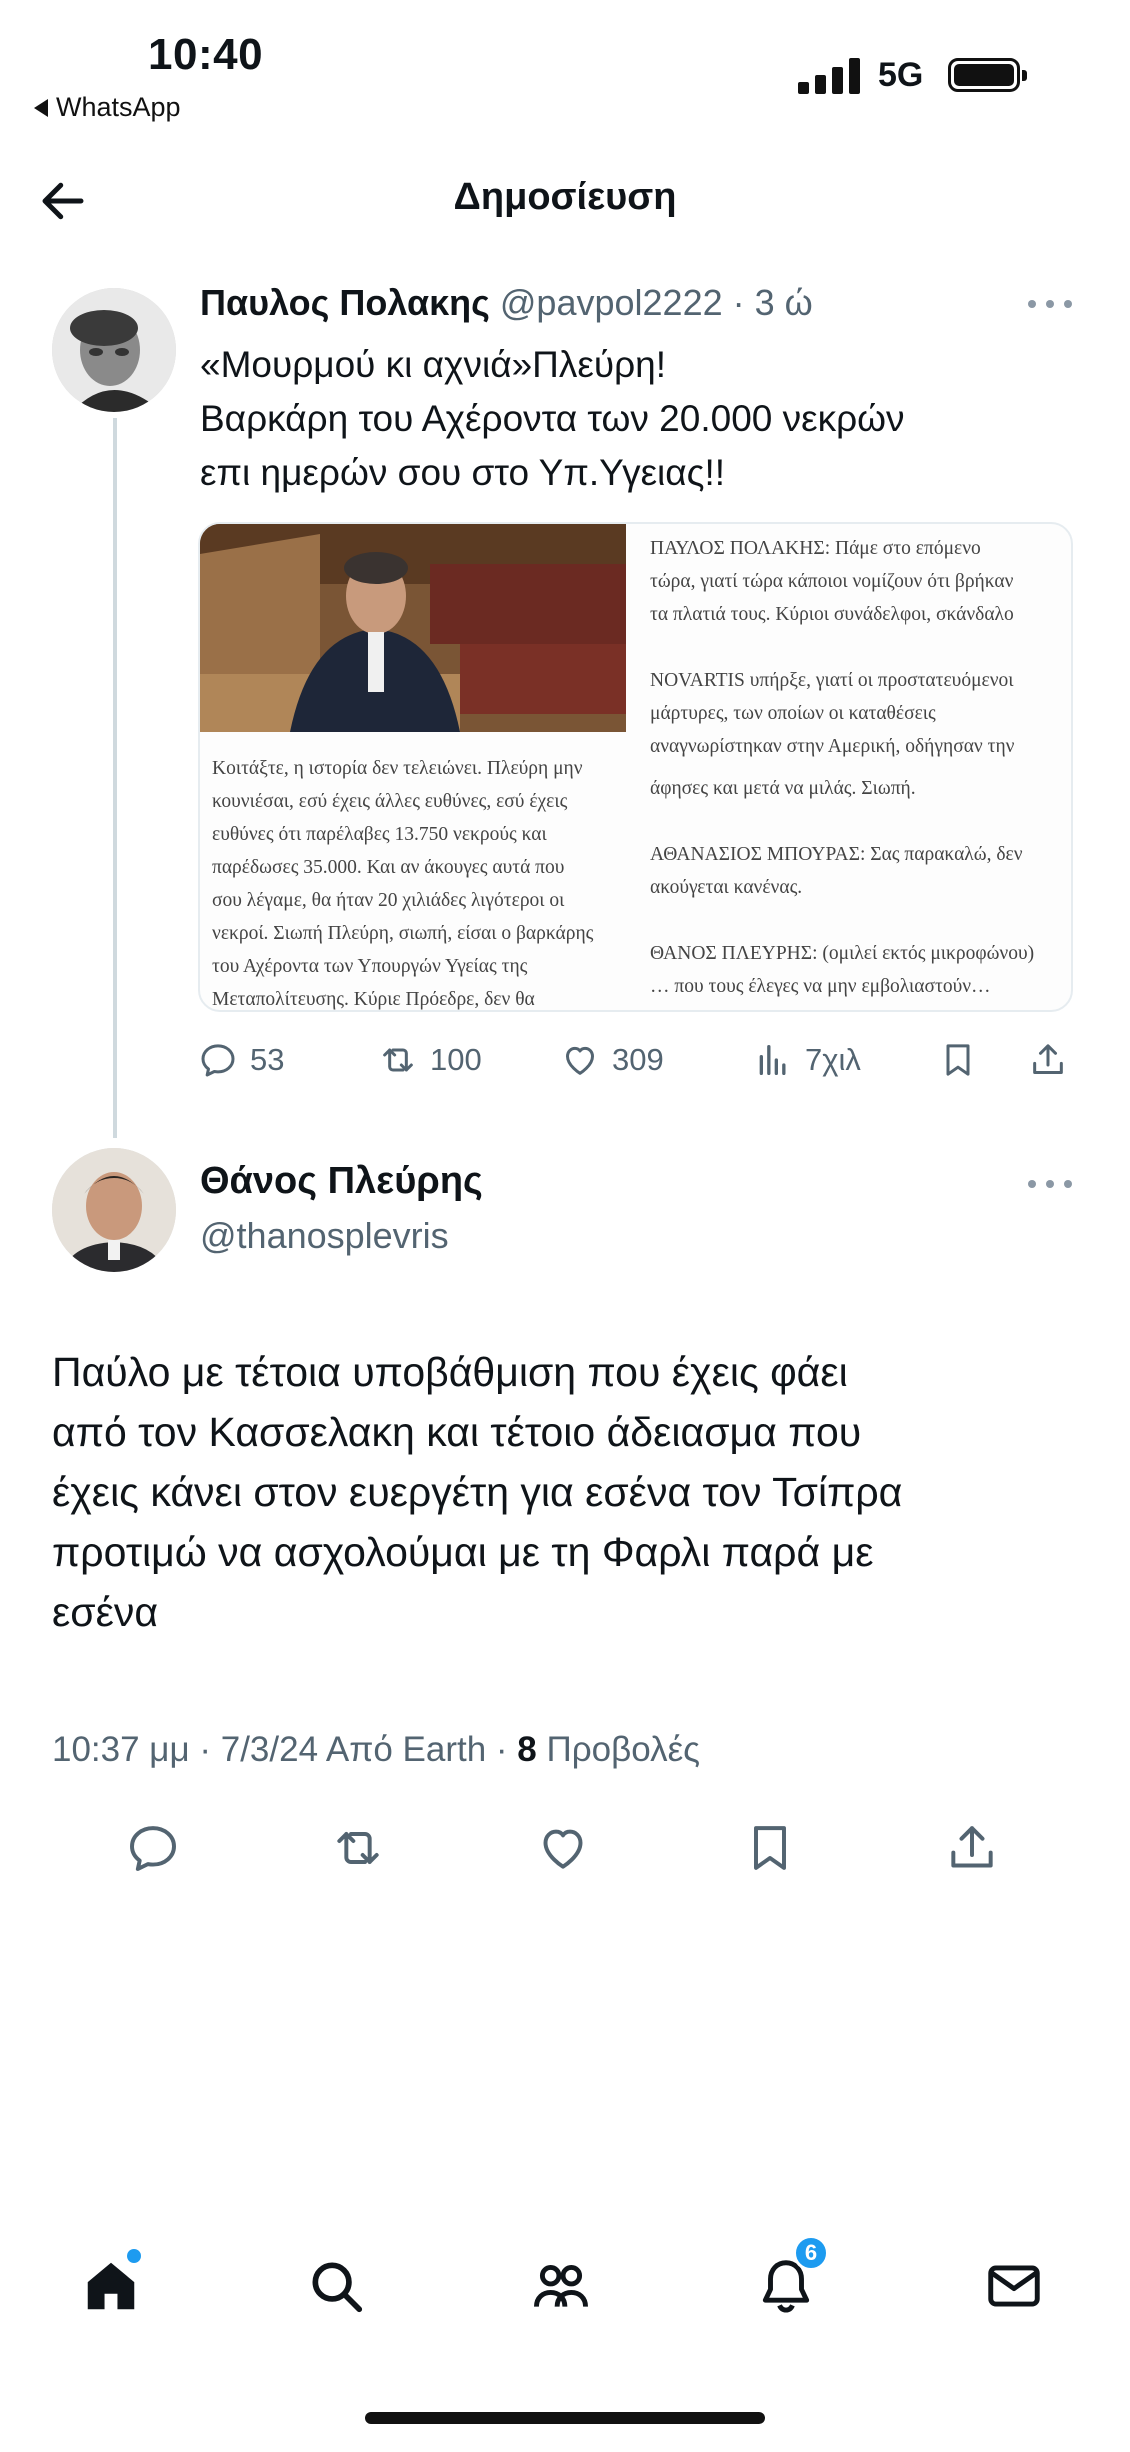  What do you see at coordinates (656, 302) in the screenshot?
I see `handle-and-time: @pavpol2222 · 3 ώ` at bounding box center [656, 302].